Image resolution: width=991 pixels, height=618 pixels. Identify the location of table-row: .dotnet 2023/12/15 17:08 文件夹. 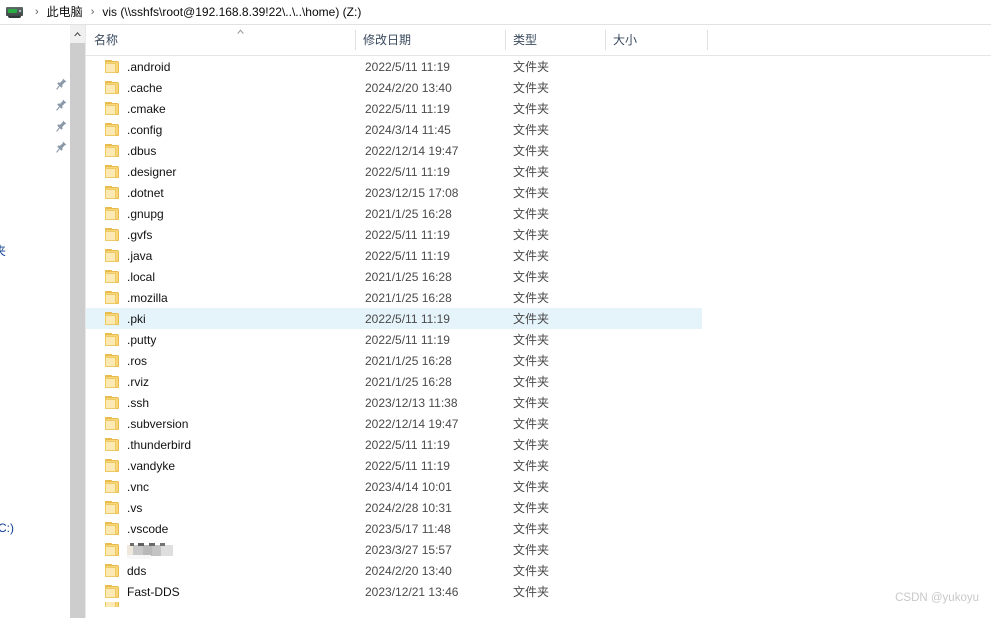
(538, 192).